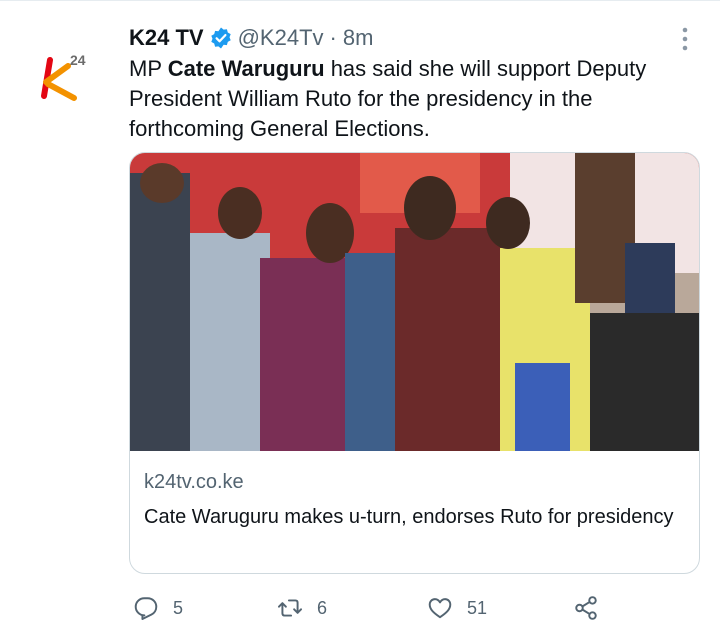 The width and height of the screenshot is (720, 626). Describe the element at coordinates (322, 607) in the screenshot. I see `retweet-count: 6` at that location.